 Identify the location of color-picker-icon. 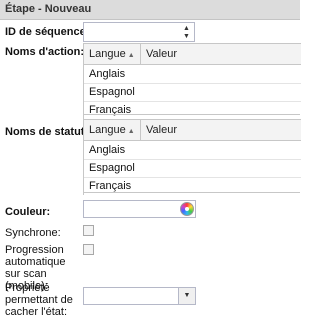
(187, 209).